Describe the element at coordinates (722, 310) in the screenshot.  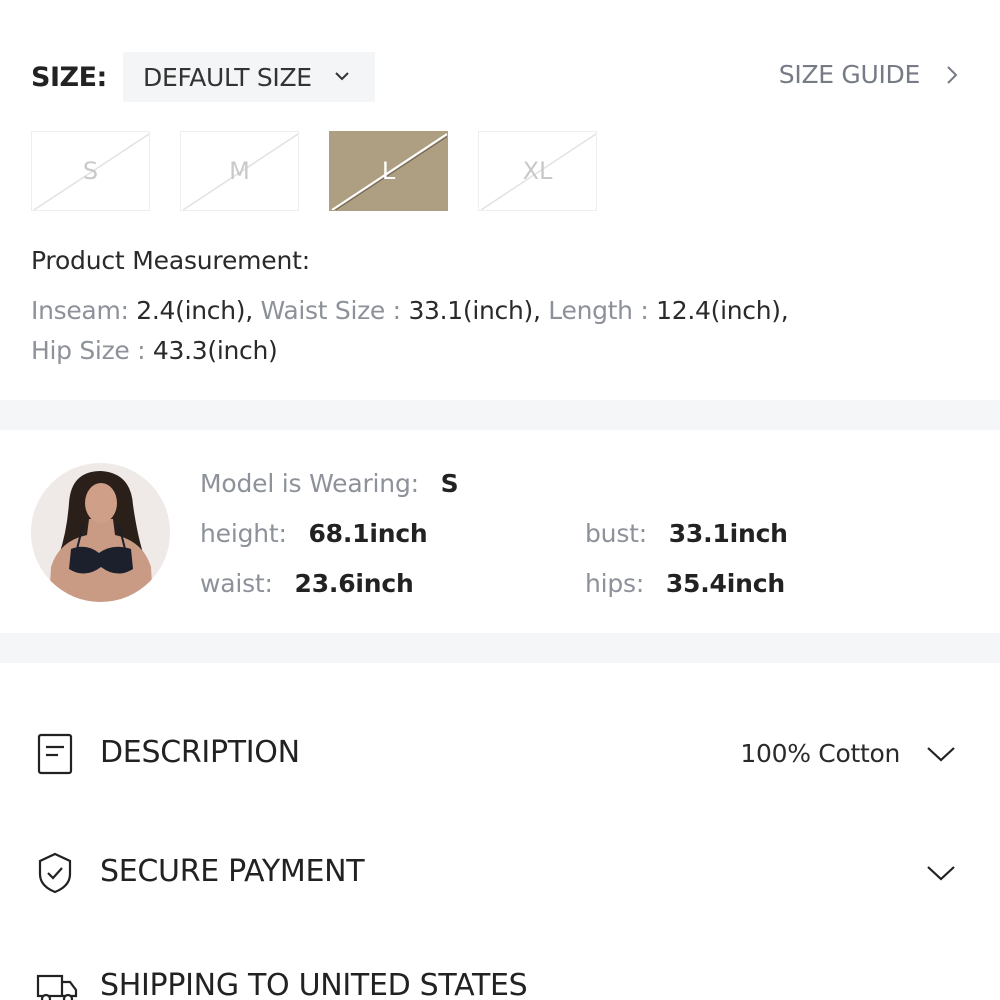
I see `length-value: 12.4(inch),` at that location.